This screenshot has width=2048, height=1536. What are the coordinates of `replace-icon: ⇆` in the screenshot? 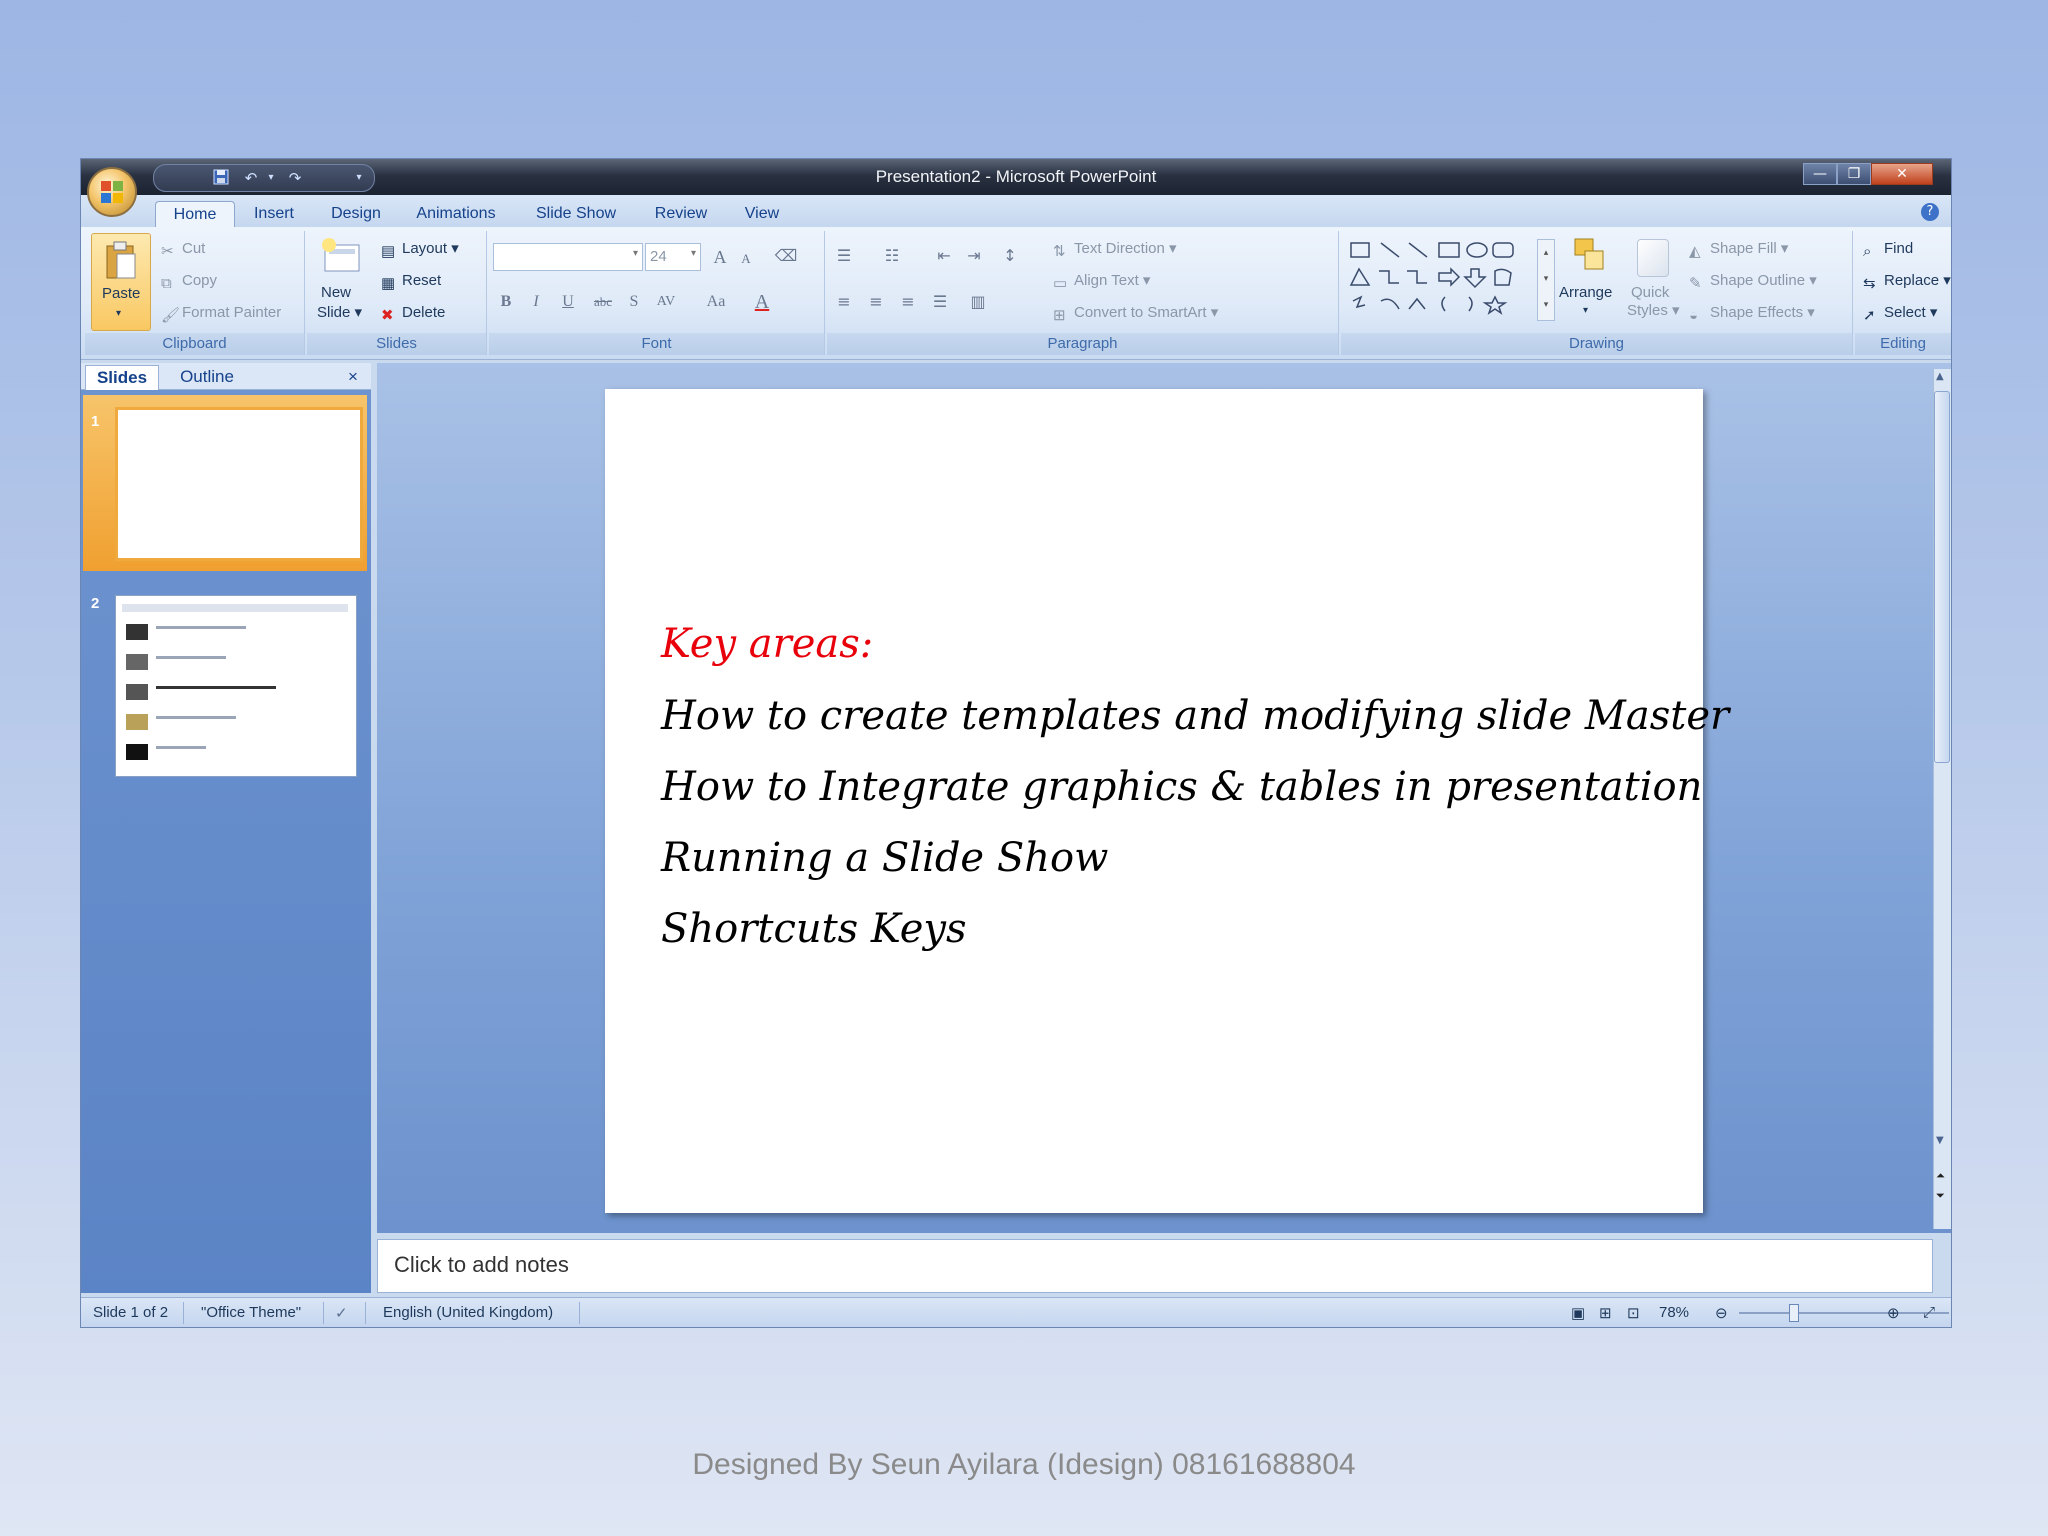 It's located at (1869, 283).